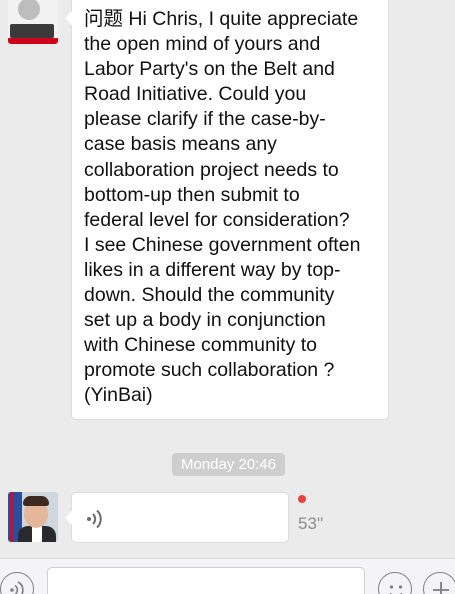 The height and width of the screenshot is (594, 455). Describe the element at coordinates (33, 517) in the screenshot. I see `sender-avatar-chris` at that location.